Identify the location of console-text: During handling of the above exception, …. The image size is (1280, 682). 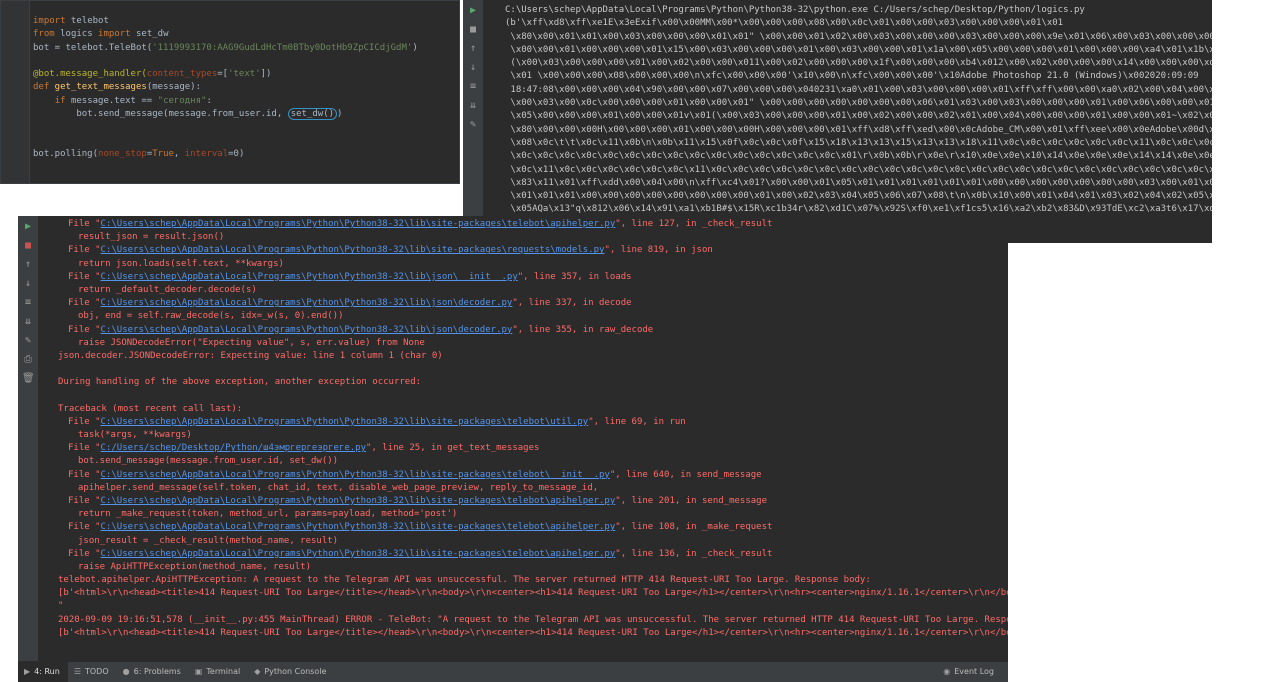
(240, 382).